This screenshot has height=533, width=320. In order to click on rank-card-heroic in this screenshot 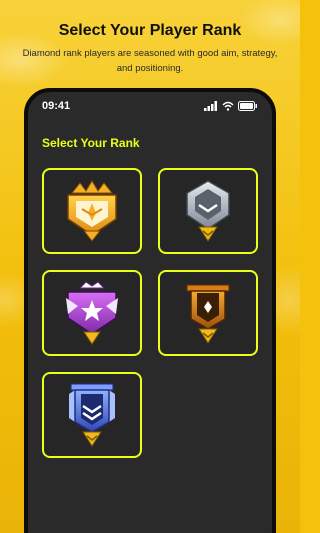, I will do `click(92, 313)`.